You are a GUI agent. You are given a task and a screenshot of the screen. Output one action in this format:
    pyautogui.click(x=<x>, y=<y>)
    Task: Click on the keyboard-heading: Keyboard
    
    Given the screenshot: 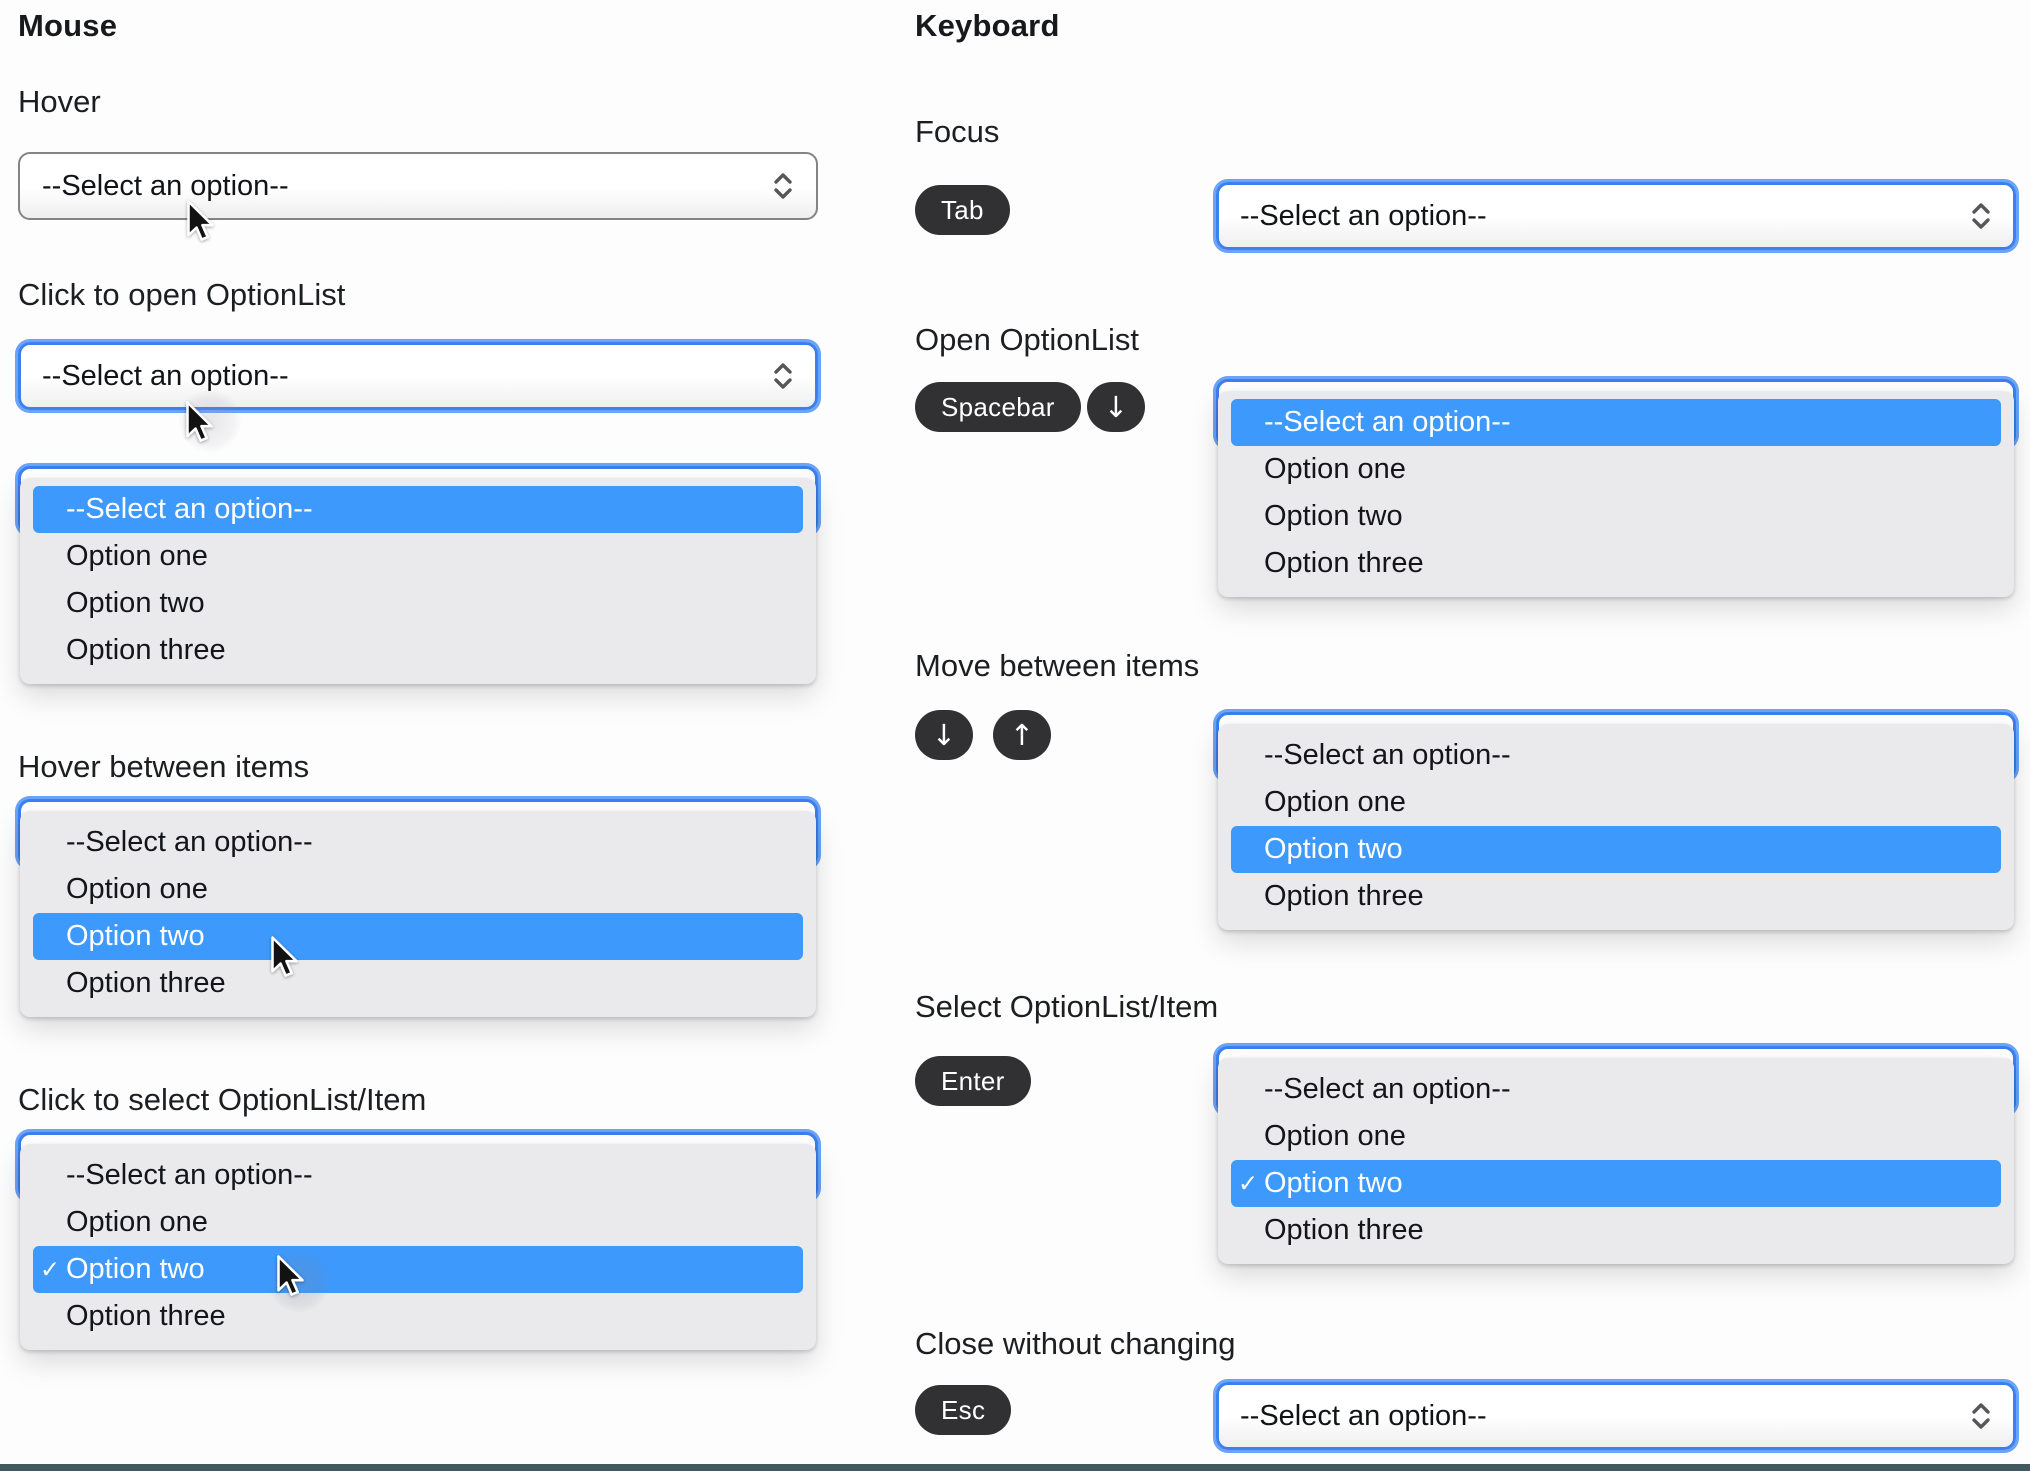 What is the action you would take?
    pyautogui.click(x=987, y=25)
    